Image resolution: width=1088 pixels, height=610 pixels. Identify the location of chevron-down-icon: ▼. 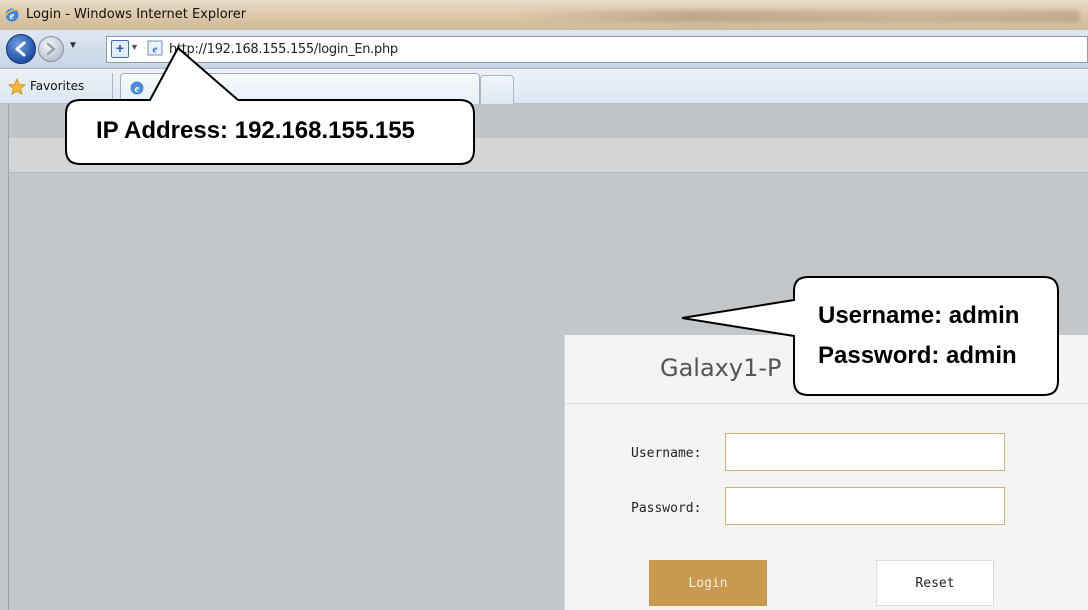
(134, 47).